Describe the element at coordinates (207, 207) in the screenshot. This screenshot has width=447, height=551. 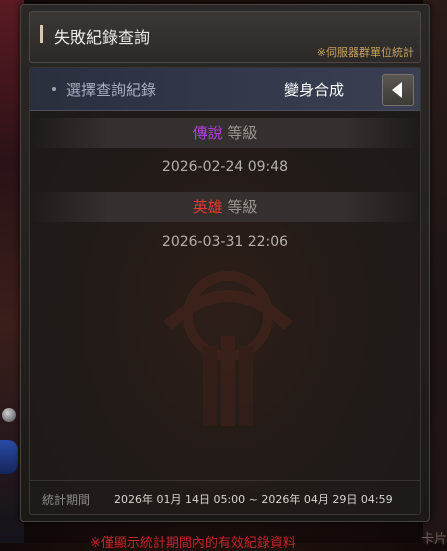
I see `grade-name: 英雄` at that location.